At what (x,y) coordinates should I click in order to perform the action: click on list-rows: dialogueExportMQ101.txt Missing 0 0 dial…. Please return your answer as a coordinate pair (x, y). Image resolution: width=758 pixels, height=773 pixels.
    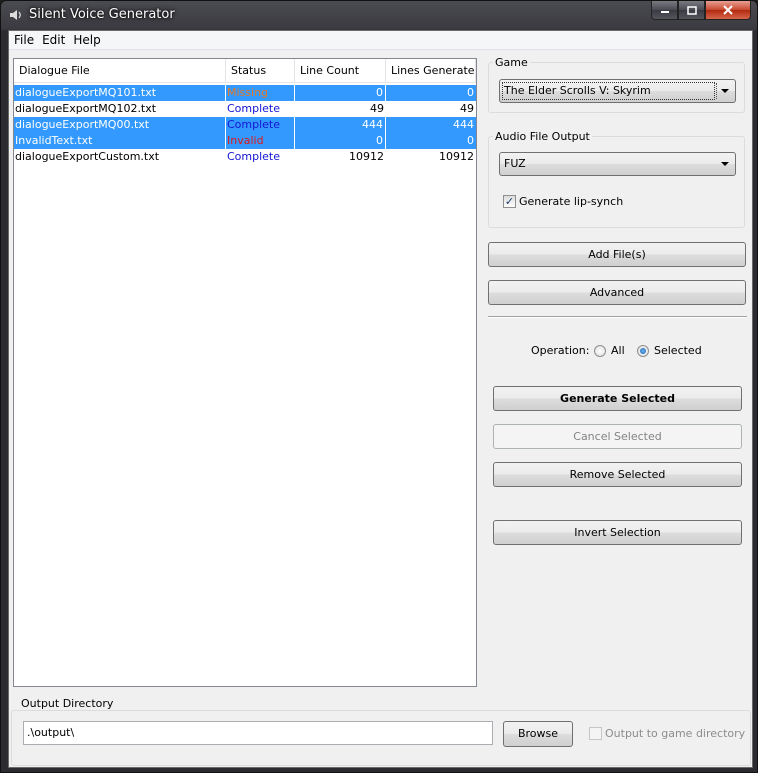
    Looking at the image, I should click on (245, 125).